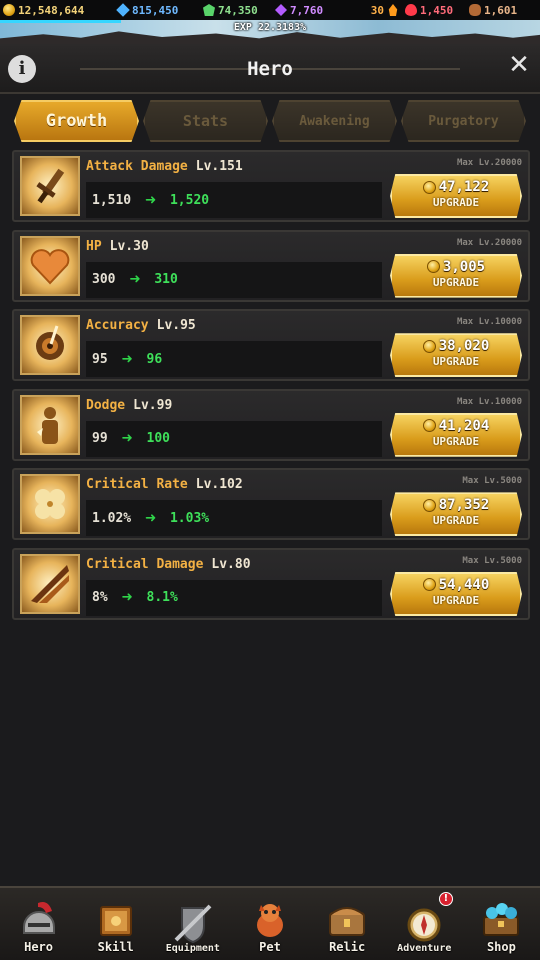 This screenshot has width=540, height=960. What do you see at coordinates (456, 187) in the screenshot?
I see `upgrade-cost: 47,122` at bounding box center [456, 187].